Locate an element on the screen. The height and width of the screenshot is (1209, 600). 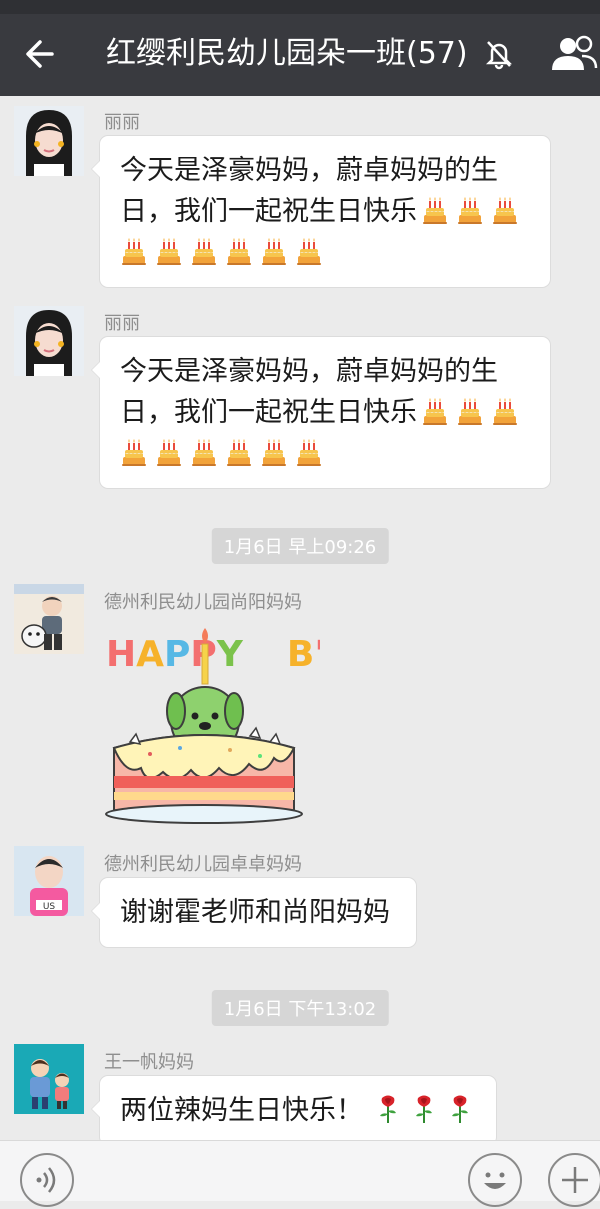
voice-input-icon is located at coordinates (47, 1180).